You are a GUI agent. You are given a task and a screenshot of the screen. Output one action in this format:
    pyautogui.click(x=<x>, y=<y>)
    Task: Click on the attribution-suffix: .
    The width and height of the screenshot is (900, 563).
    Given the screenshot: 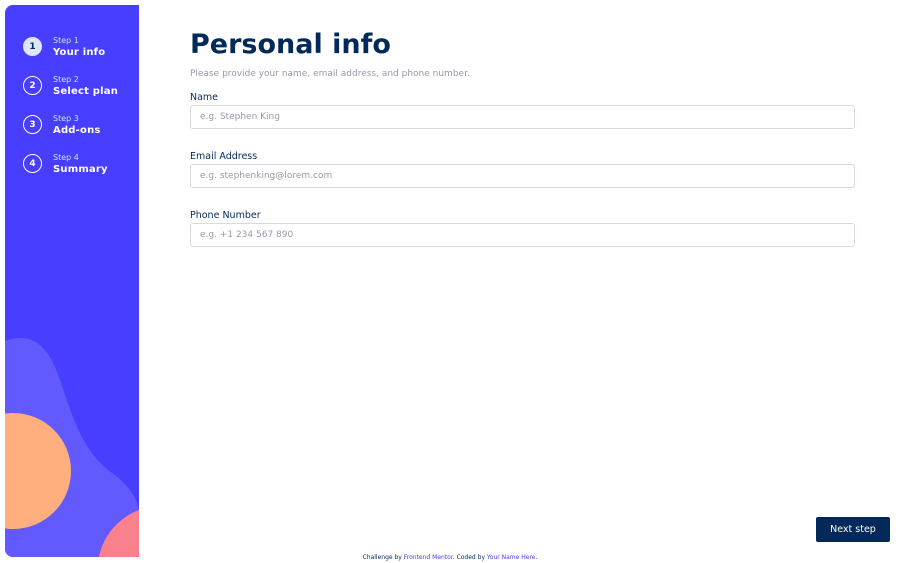 What is the action you would take?
    pyautogui.click(x=536, y=557)
    